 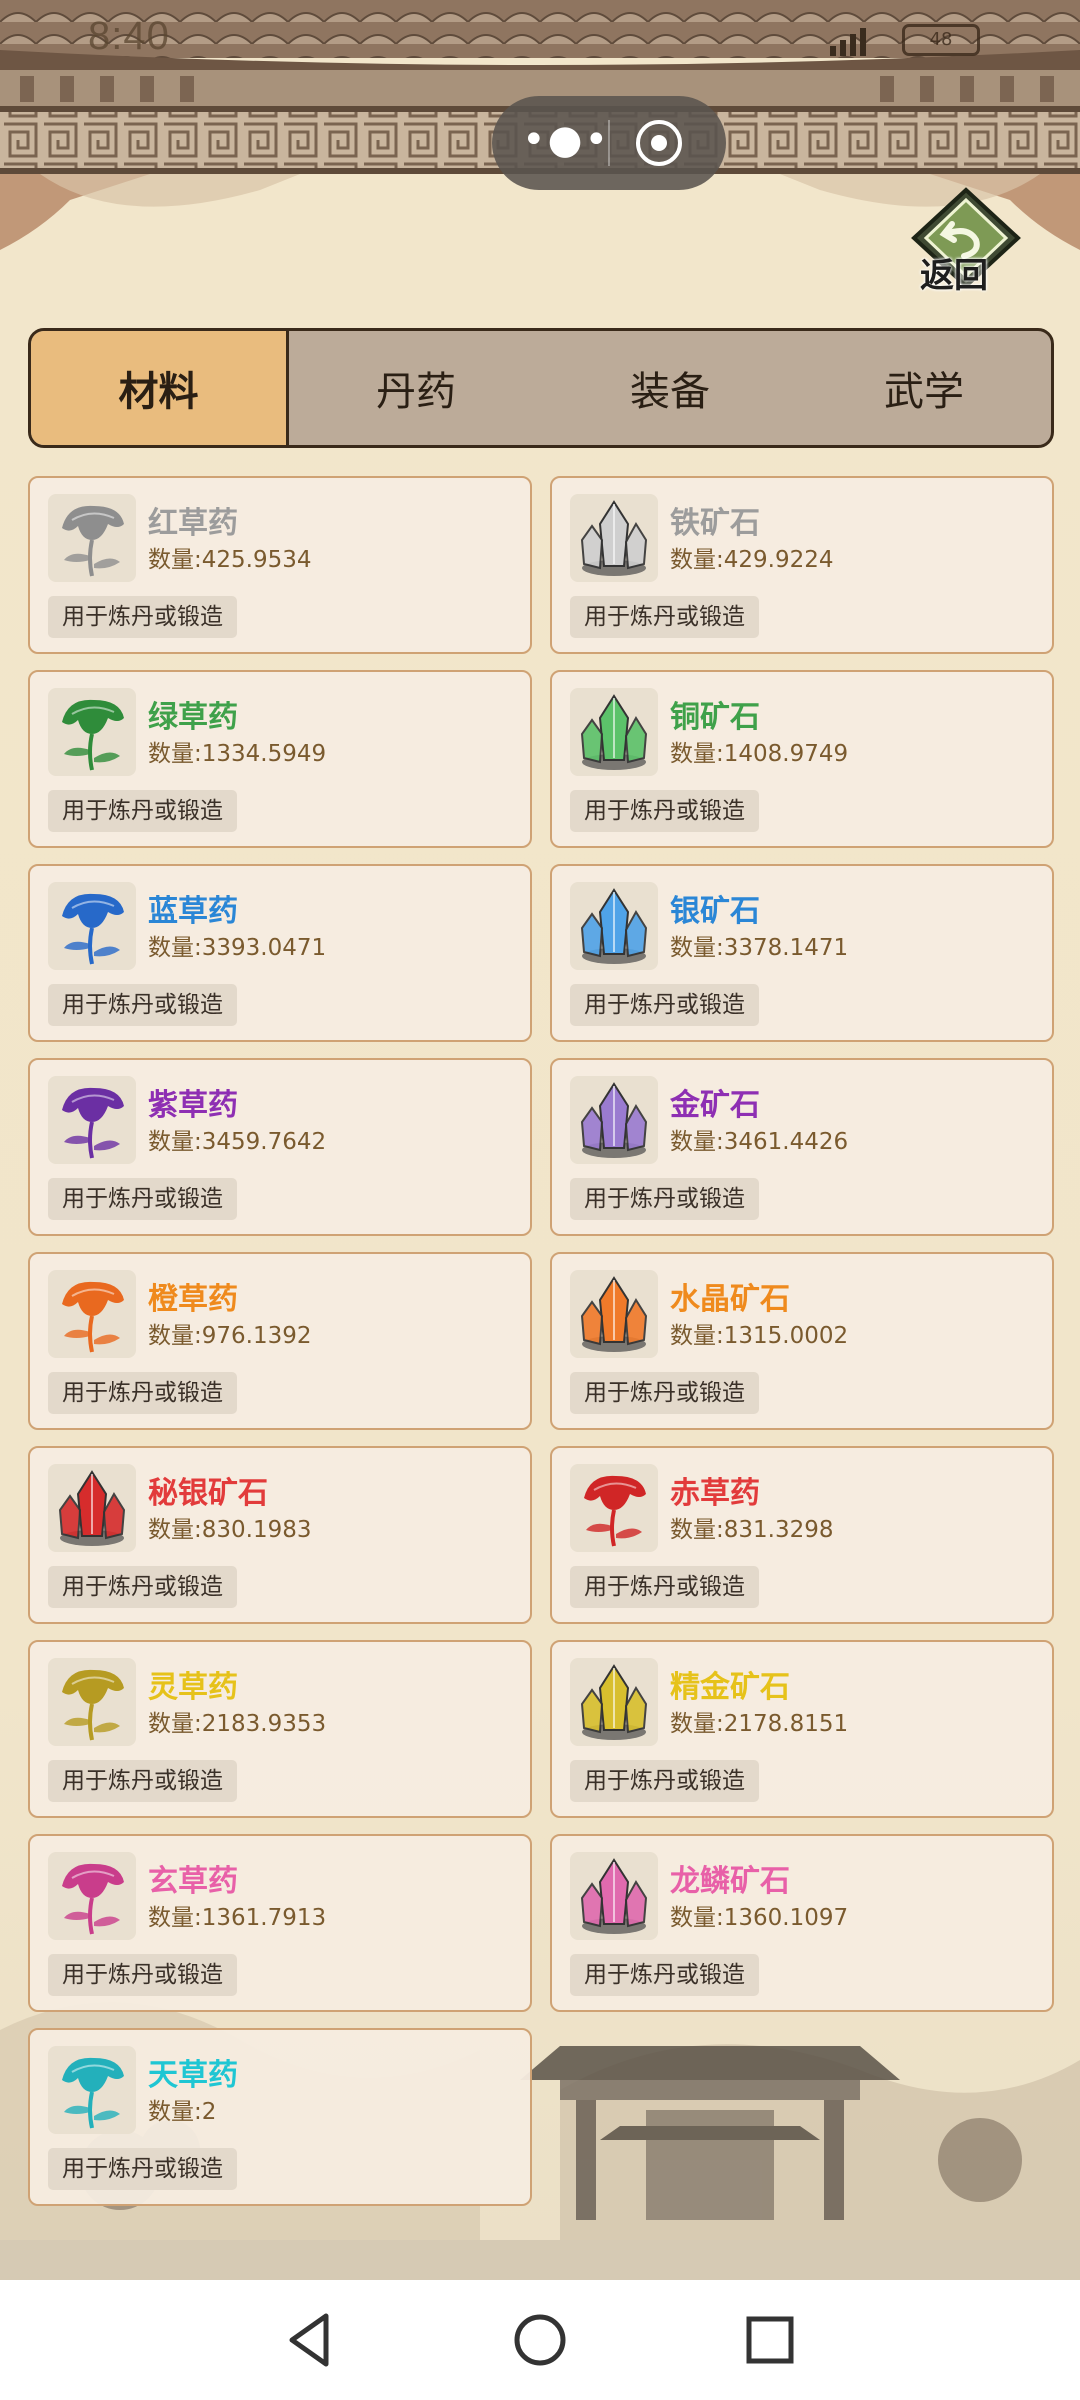 I want to click on material-card: 蓝草药数量:3393.0471 用于炼丹或锻造, so click(x=280, y=953).